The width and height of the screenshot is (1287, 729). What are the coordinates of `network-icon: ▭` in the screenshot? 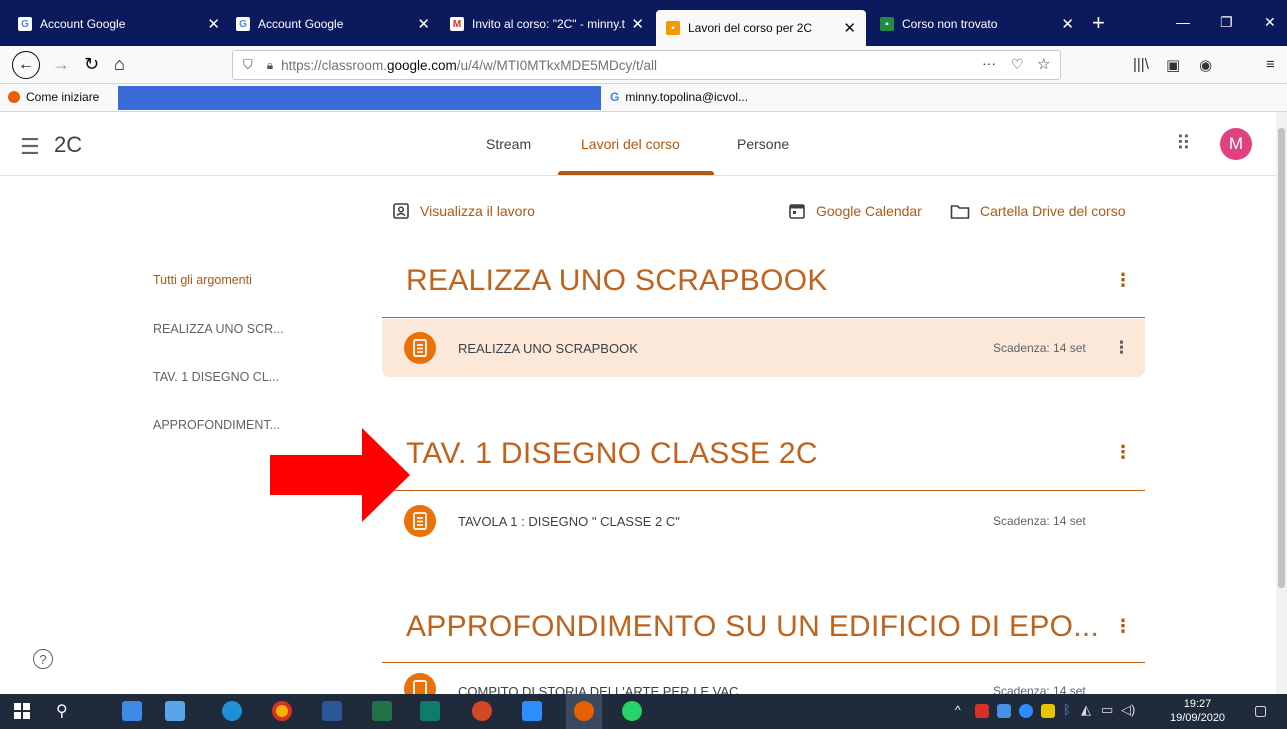 It's located at (1107, 710).